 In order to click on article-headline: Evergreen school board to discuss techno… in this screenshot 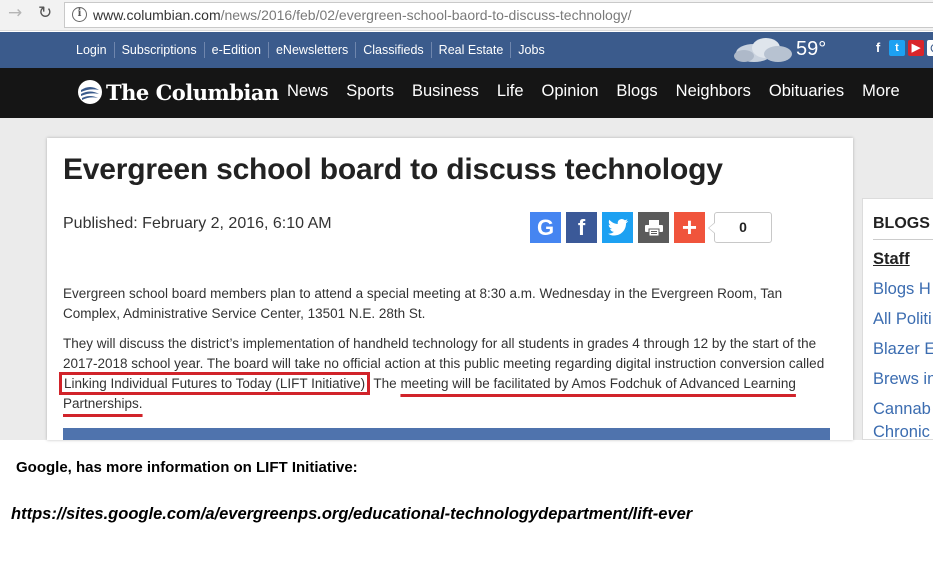, I will do `click(393, 169)`.